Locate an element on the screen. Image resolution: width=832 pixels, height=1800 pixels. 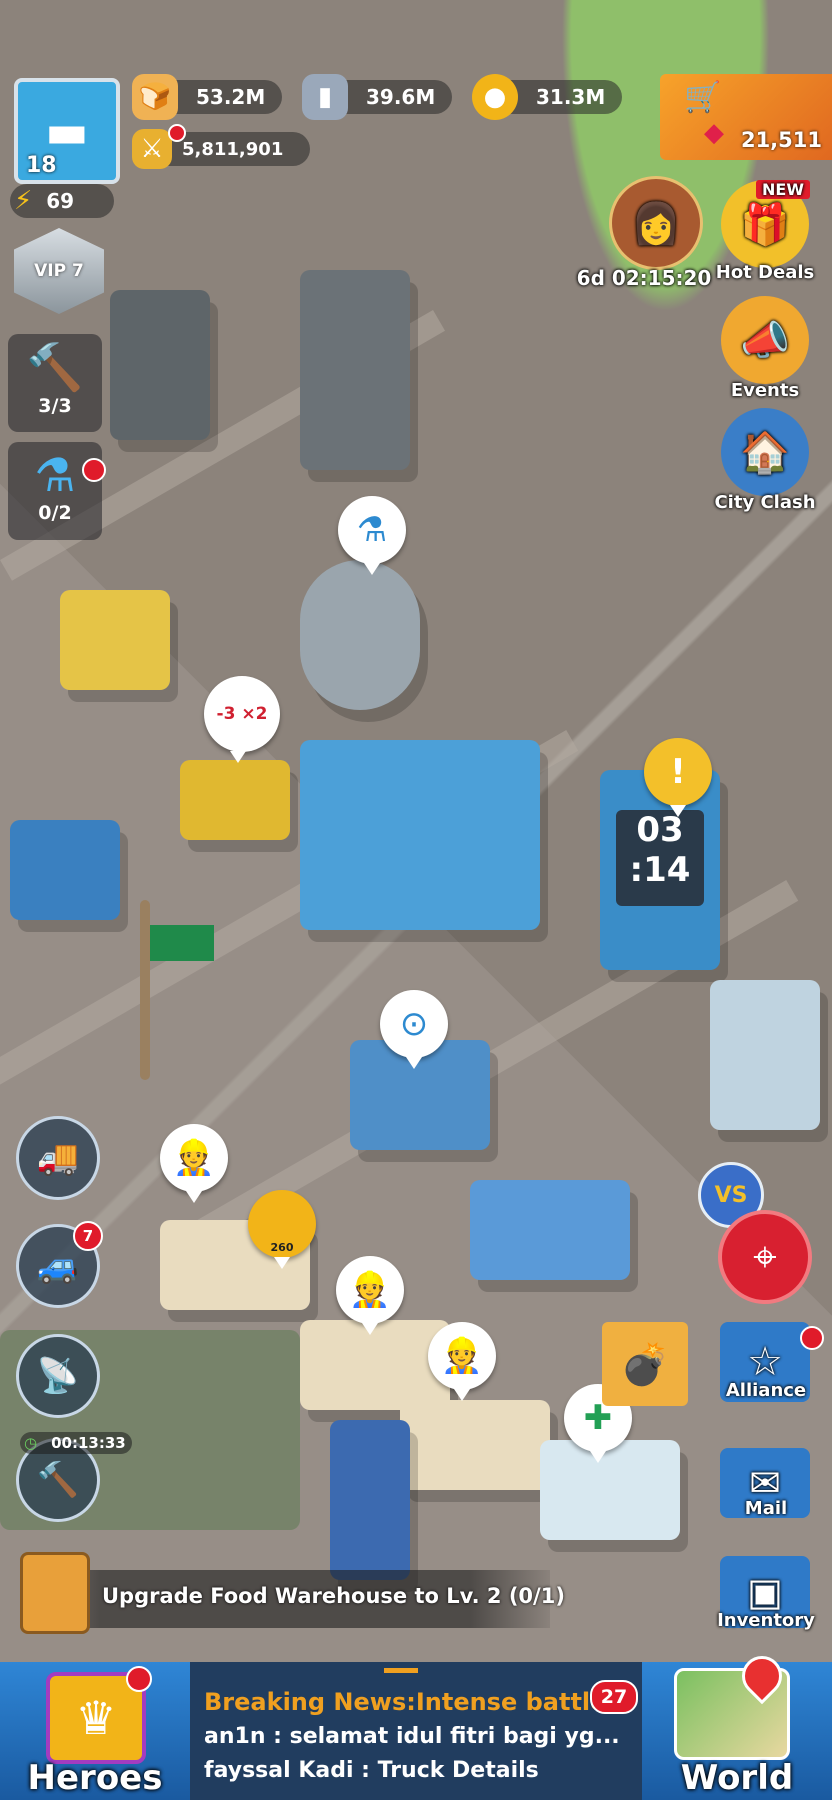
alliance-label: Alliance is located at coordinates (766, 1390).